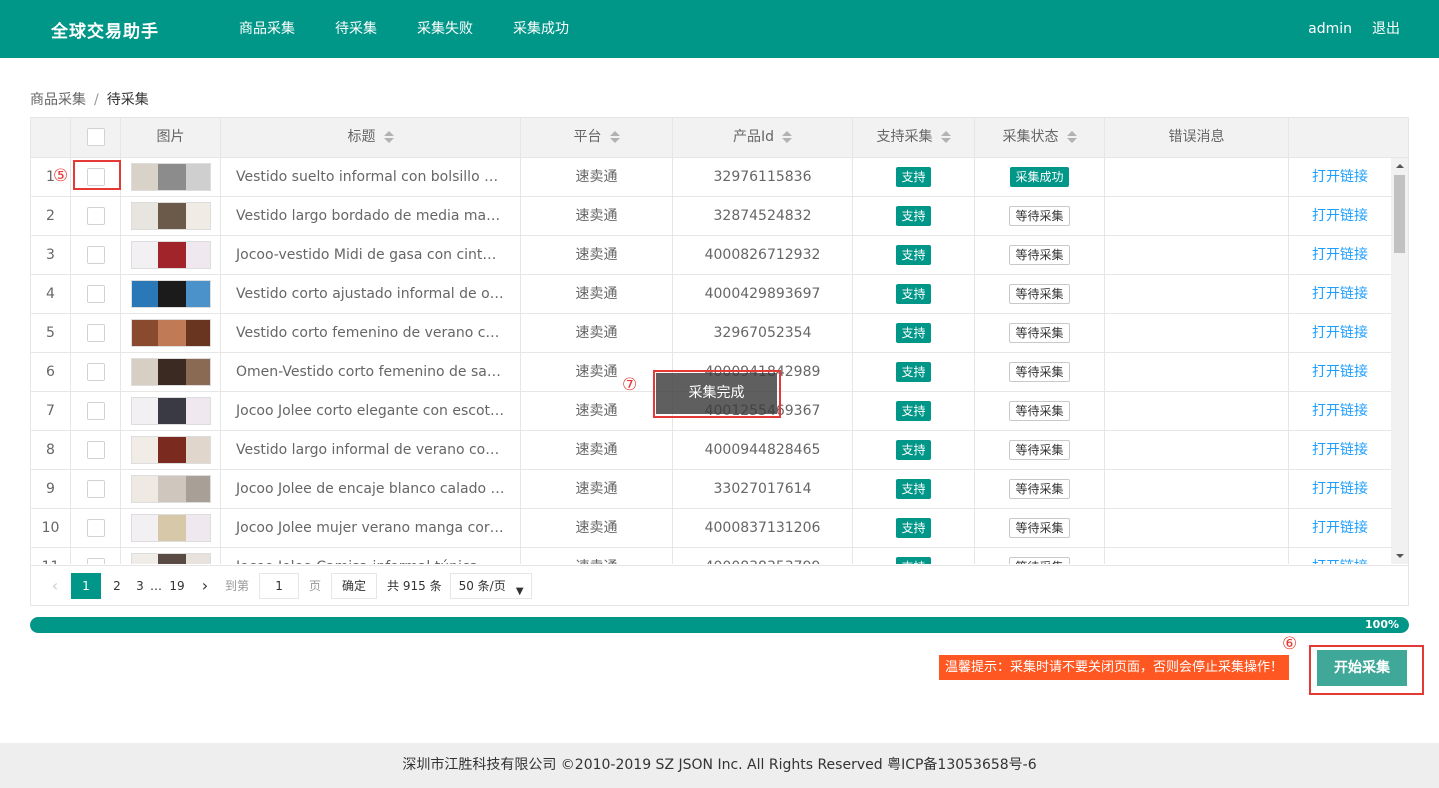 The image size is (1439, 788). I want to click on header-title: 标题, so click(371, 137).